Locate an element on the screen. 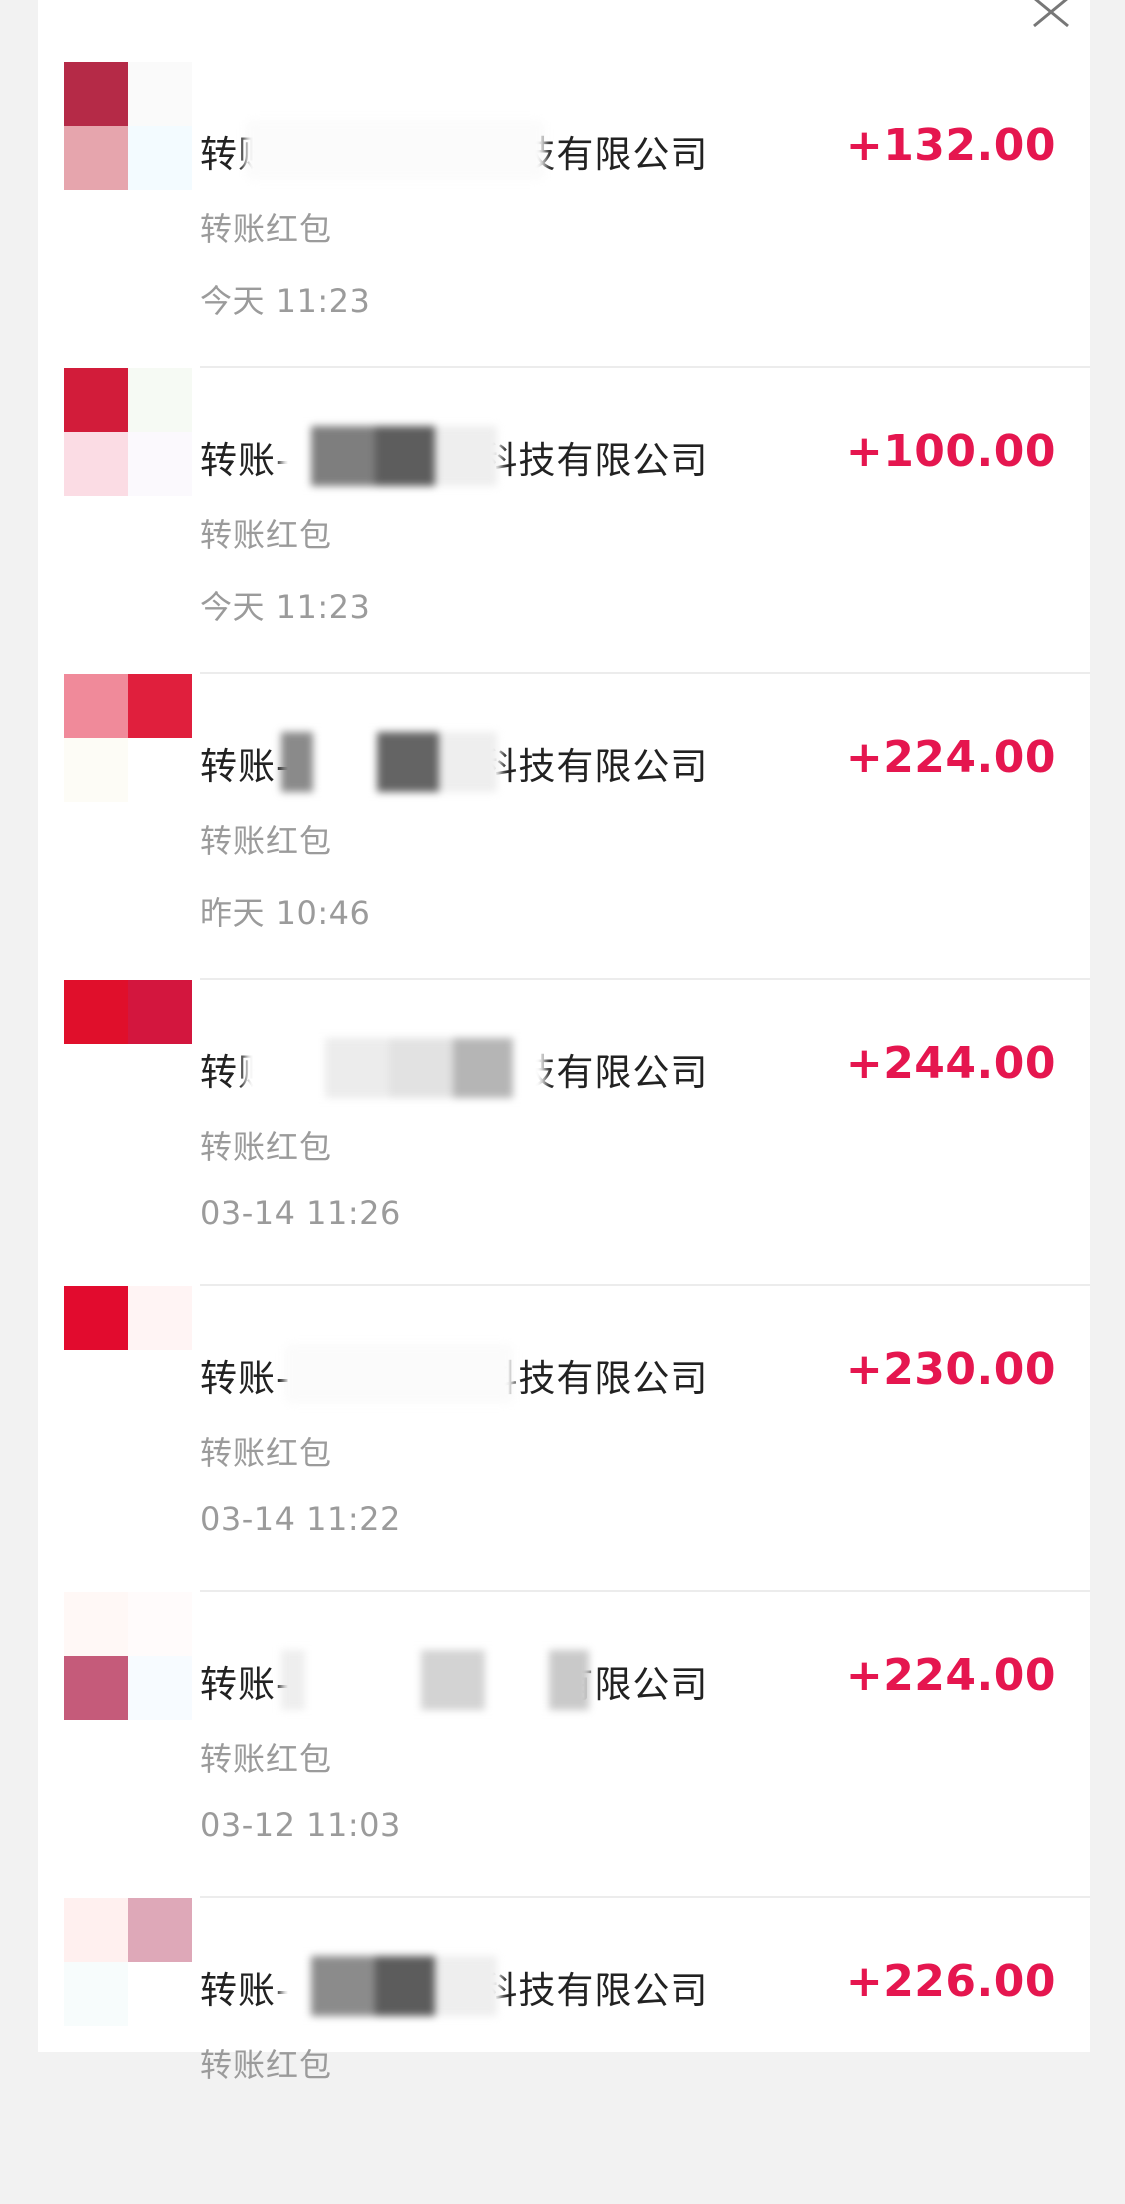 The width and height of the screenshot is (1125, 2204). list-item: 转账-ＸＸＸＸＸ科技有限公司 +230.00 转账红包 03-14 11:22 is located at coordinates (564, 1439).